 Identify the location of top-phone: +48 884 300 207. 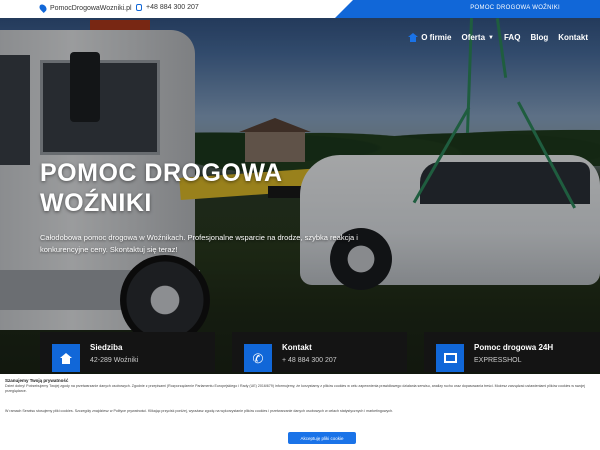
(167, 7).